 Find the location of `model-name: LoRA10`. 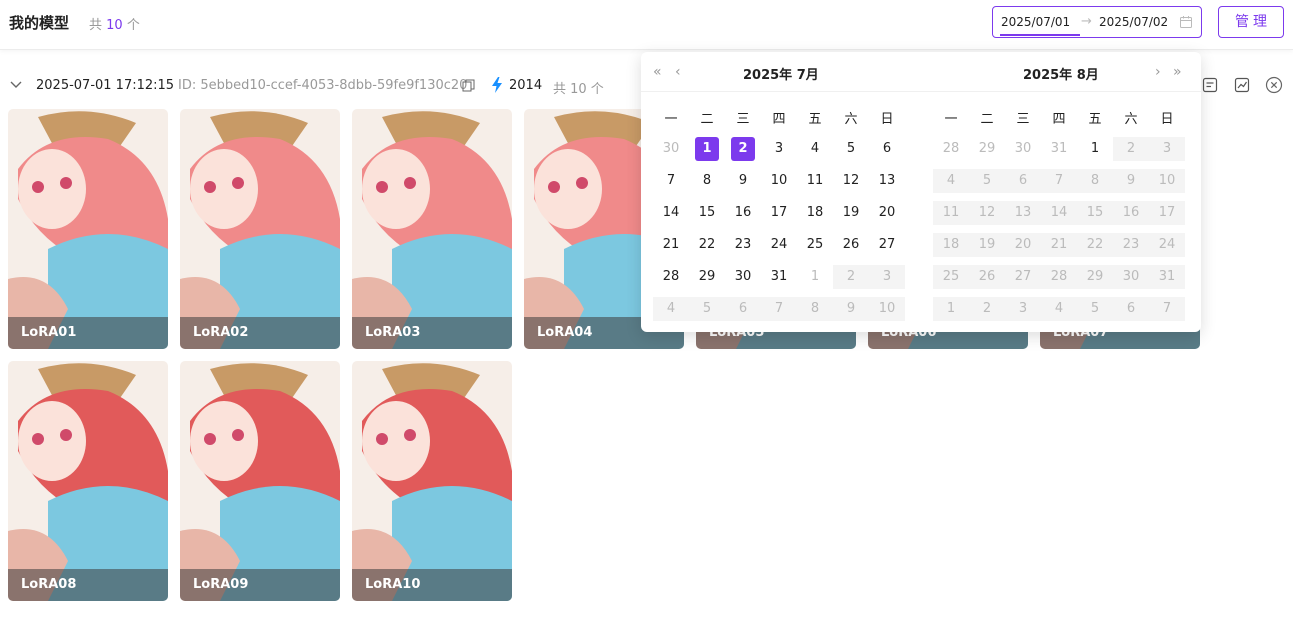

model-name: LoRA10 is located at coordinates (393, 584).